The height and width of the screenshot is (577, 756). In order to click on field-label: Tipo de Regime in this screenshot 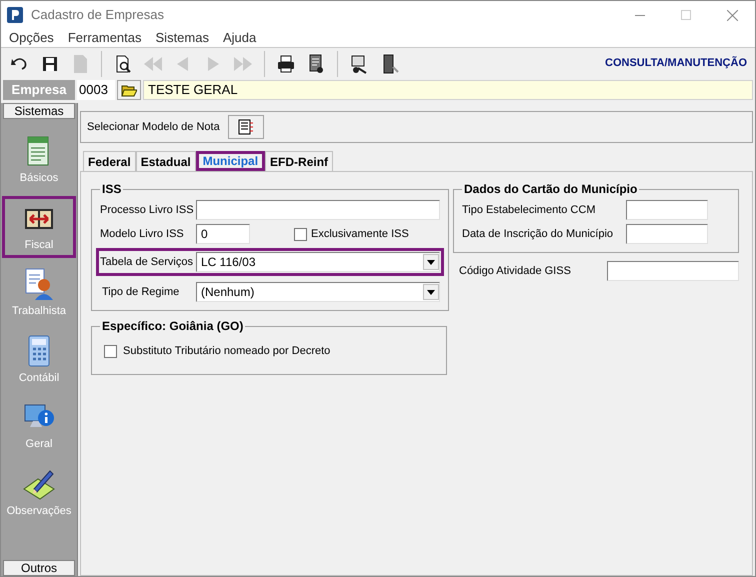, I will do `click(140, 292)`.